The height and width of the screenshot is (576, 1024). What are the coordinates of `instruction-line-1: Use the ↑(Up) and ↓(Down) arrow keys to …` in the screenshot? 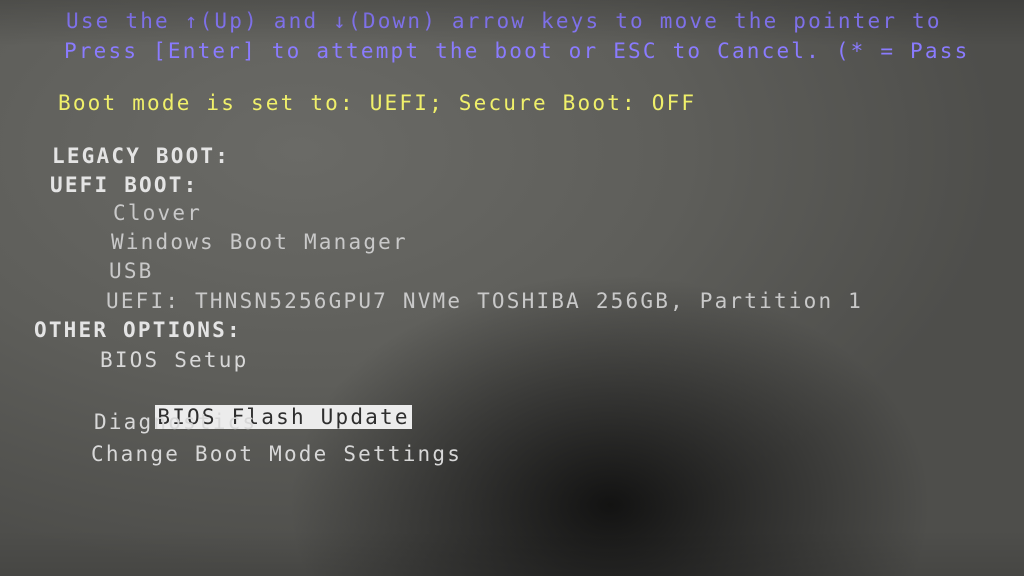 It's located at (504, 21).